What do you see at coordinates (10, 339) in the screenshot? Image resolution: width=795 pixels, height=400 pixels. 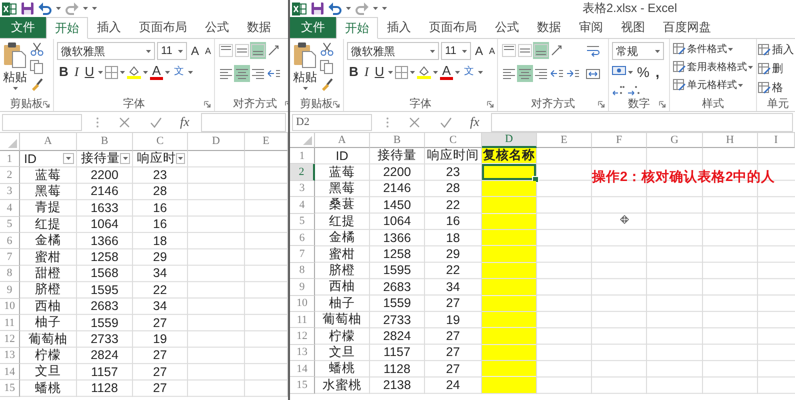 I see `row-header: 12` at bounding box center [10, 339].